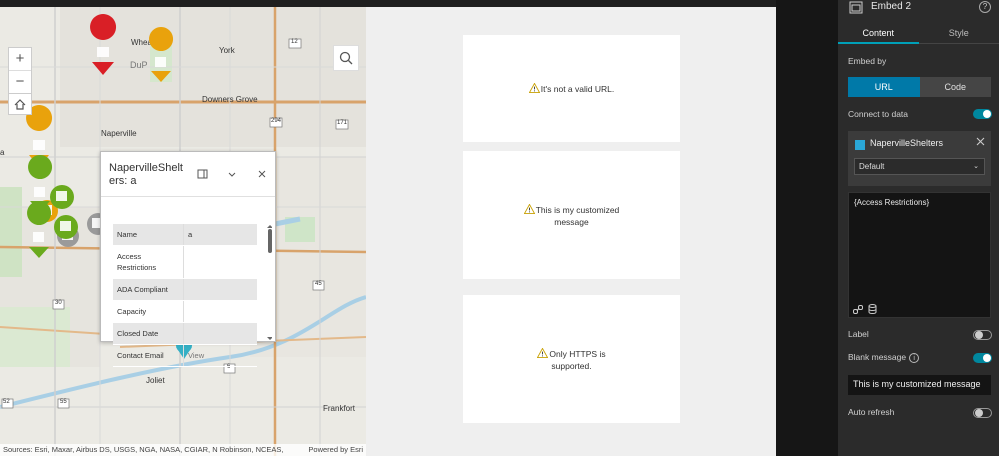  Describe the element at coordinates (907, 143) in the screenshot. I see `datasource-name: NapervilleShelters` at that location.